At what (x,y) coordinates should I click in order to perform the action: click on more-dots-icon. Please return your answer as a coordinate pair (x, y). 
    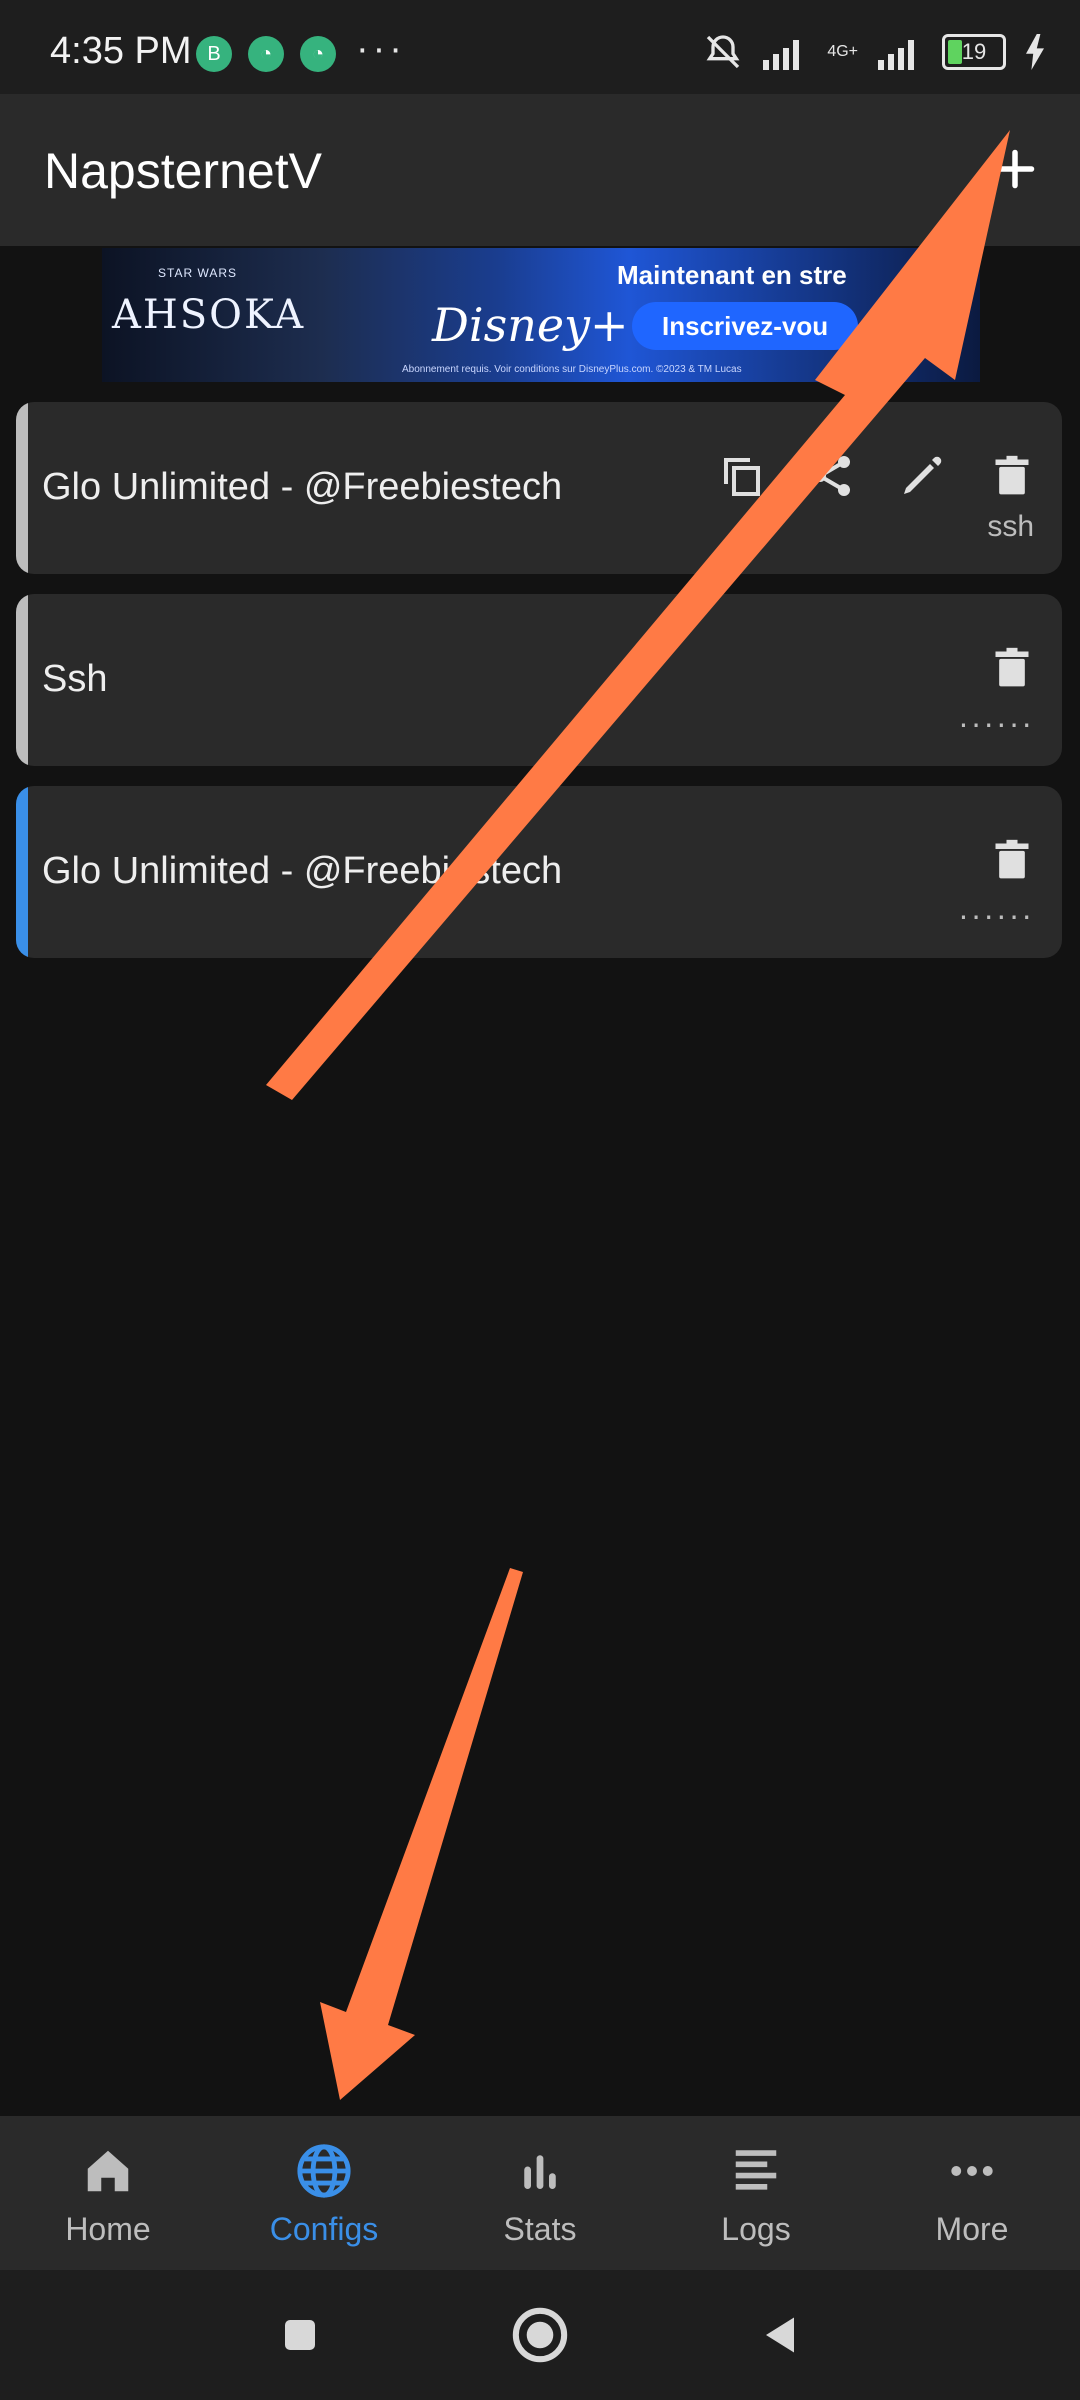
    Looking at the image, I should click on (972, 2170).